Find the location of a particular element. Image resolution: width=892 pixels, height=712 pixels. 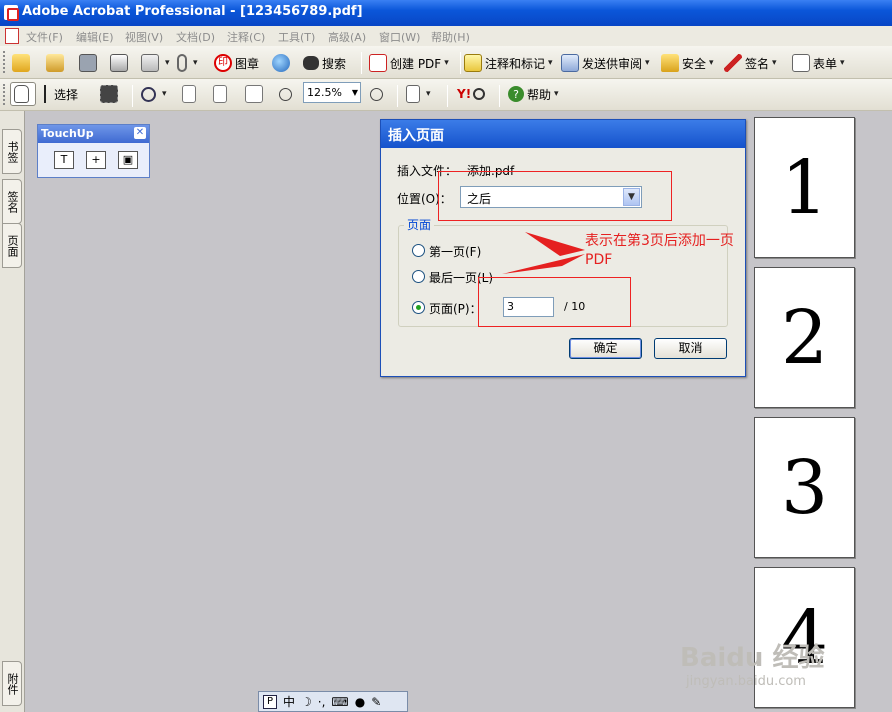

fit-width-button is located at coordinates (255, 94).